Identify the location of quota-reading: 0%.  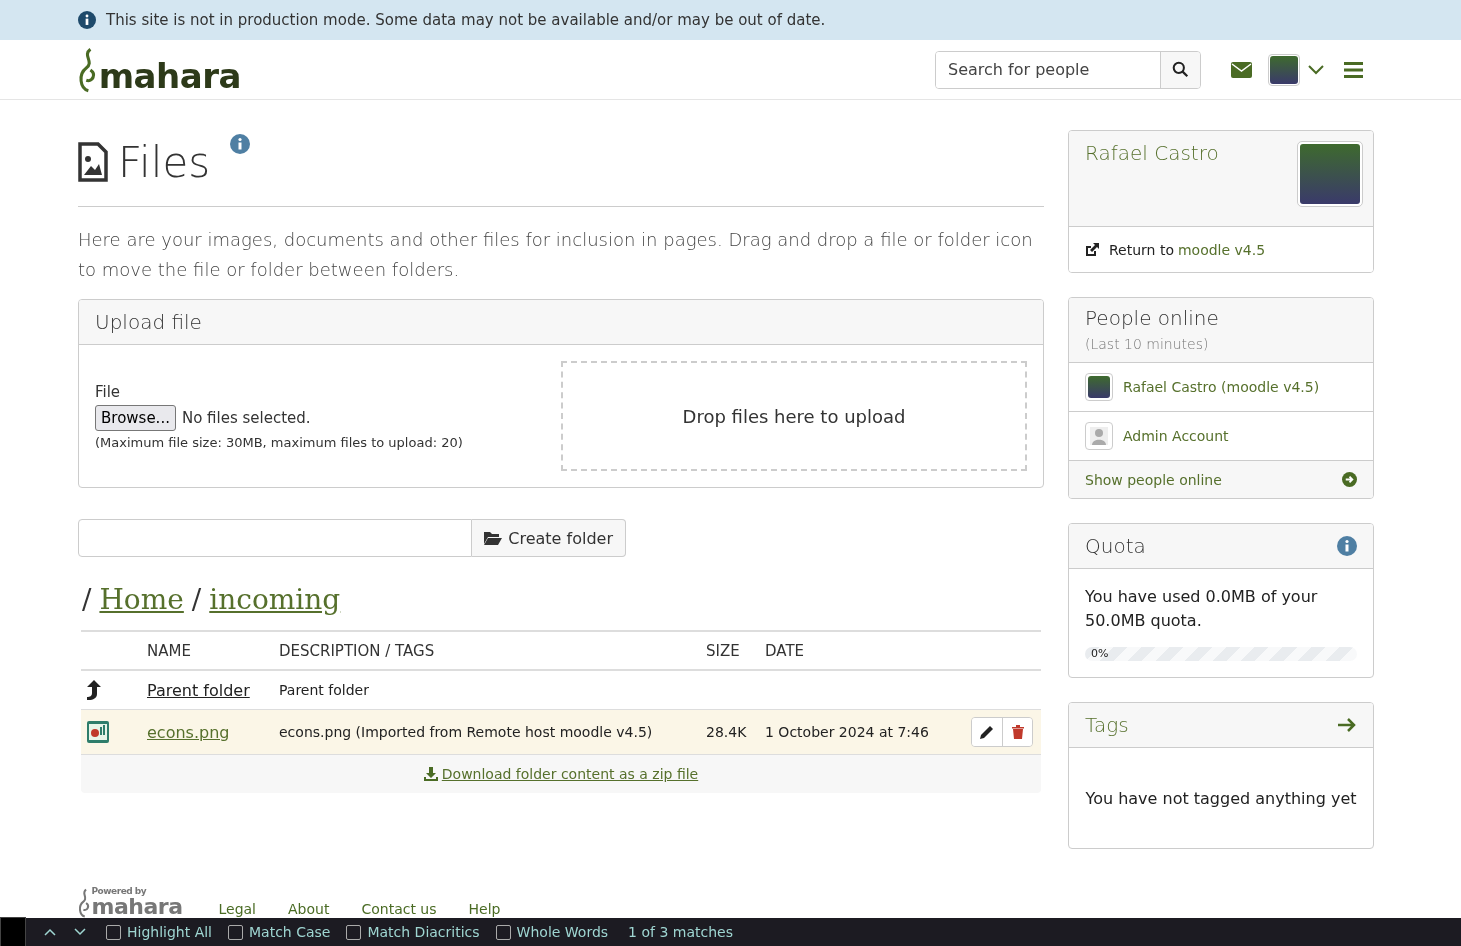
(1100, 654).